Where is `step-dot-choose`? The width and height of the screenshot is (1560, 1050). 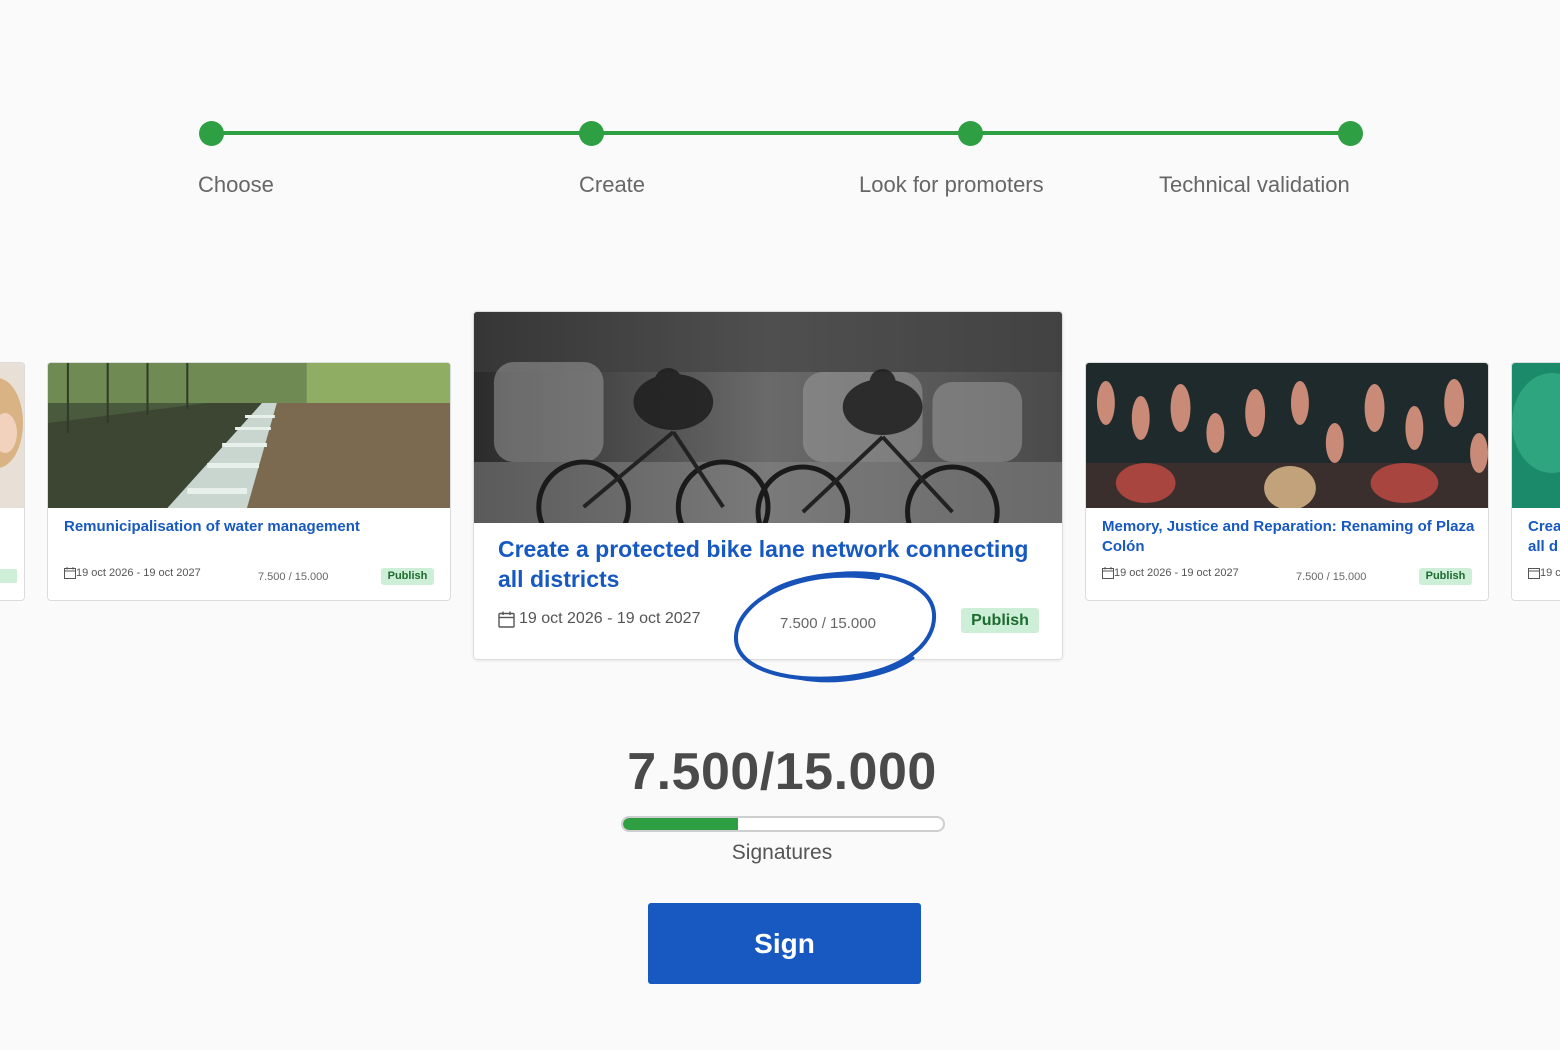 step-dot-choose is located at coordinates (211, 133).